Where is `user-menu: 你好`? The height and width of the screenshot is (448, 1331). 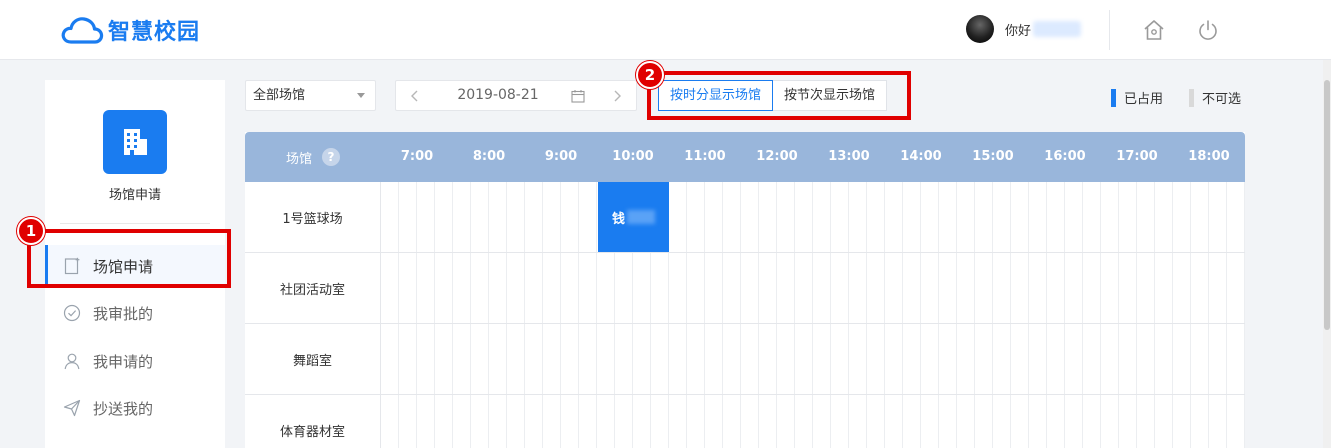
user-menu: 你好 is located at coordinates (1024, 29).